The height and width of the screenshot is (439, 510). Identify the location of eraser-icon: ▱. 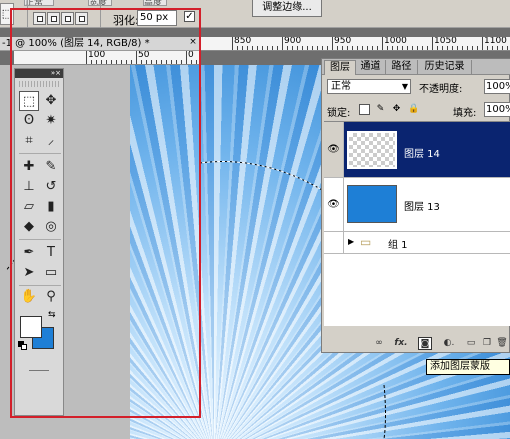
(29, 207).